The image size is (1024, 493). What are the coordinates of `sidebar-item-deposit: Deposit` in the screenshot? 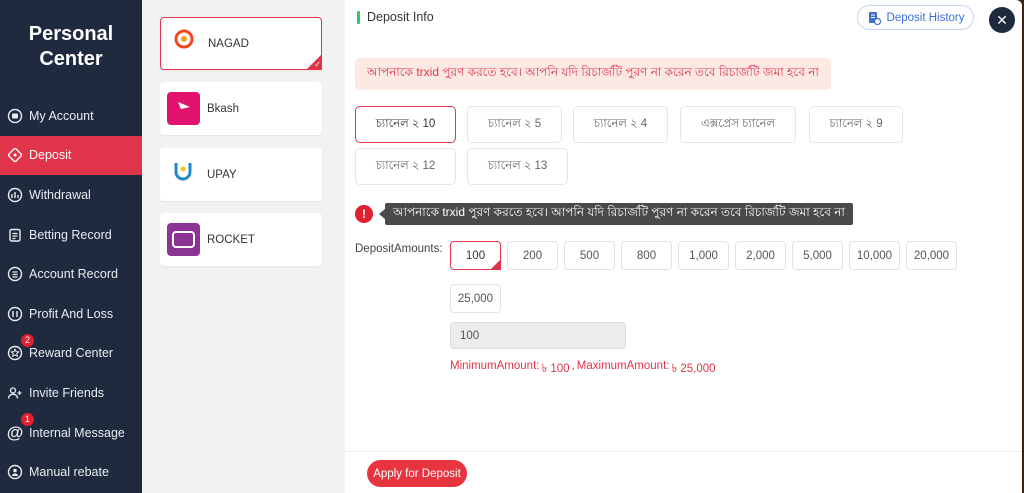 It's located at (71, 155).